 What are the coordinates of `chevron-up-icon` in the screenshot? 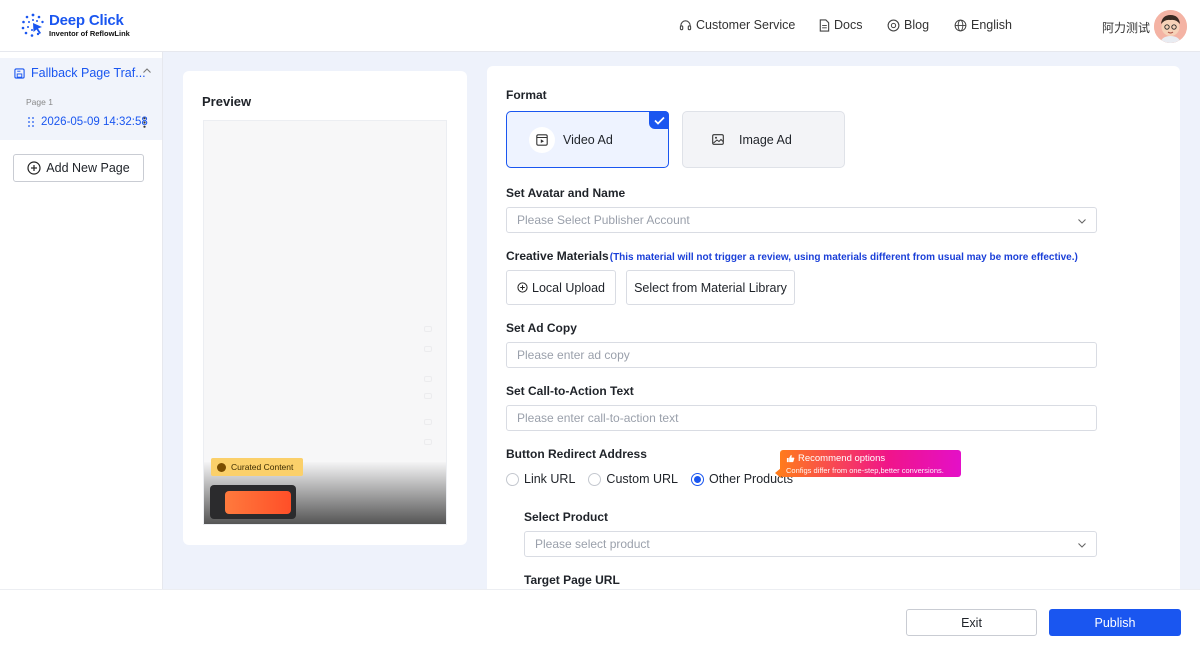 It's located at (147, 71).